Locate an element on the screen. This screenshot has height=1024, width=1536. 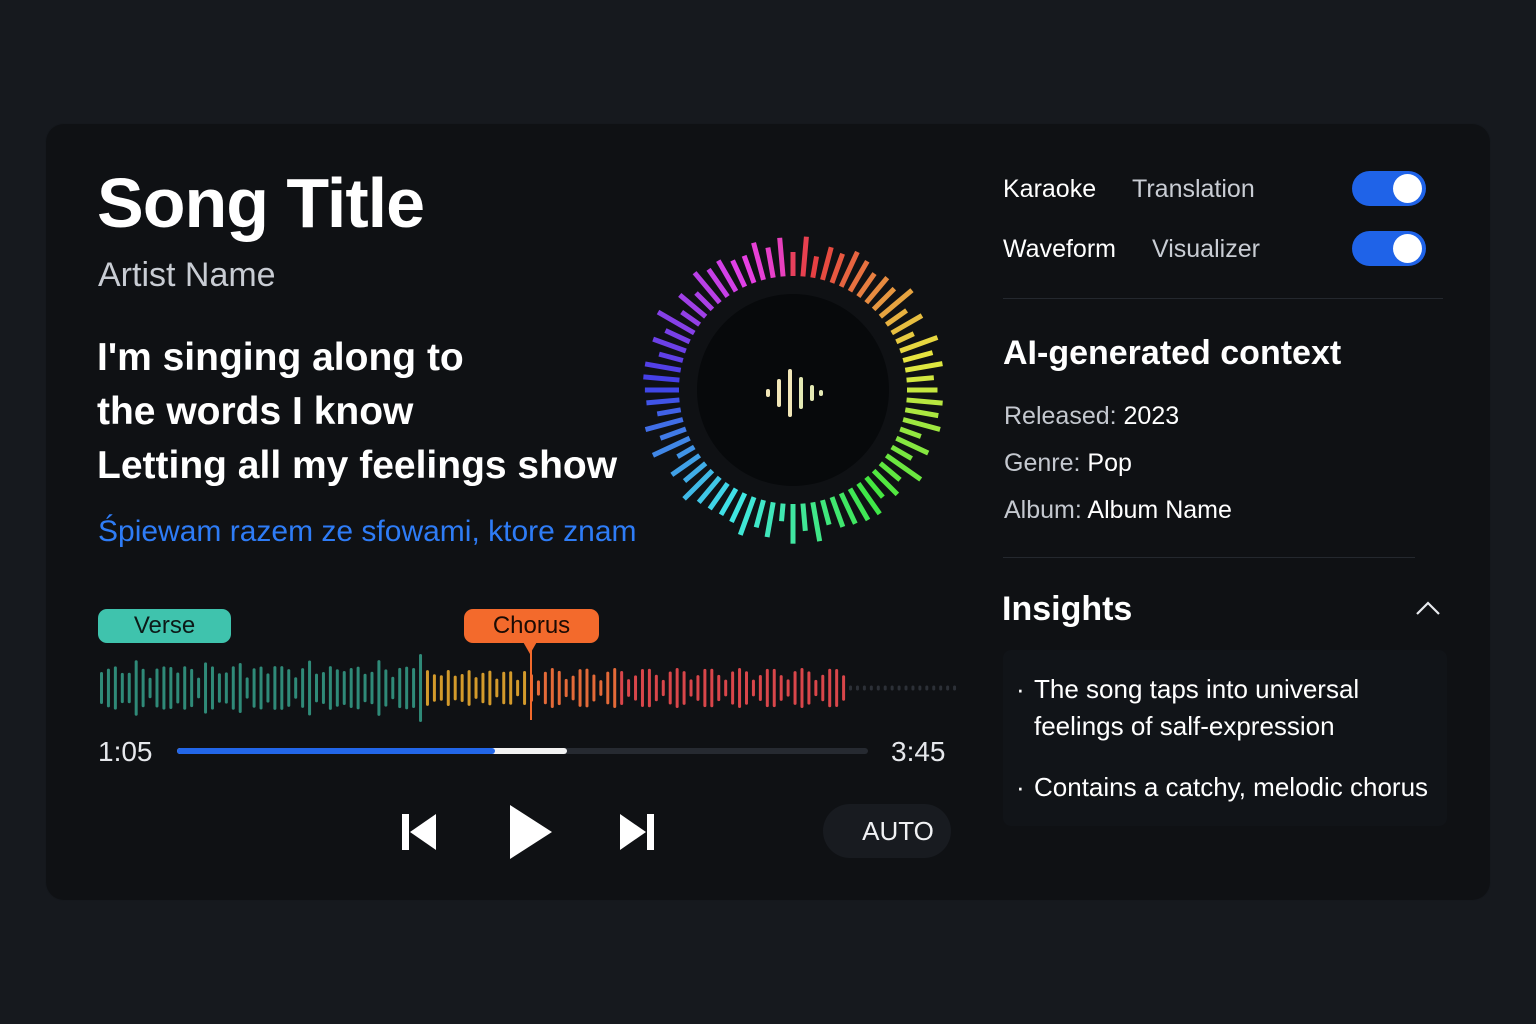
toggle-option-karaoke: Karaoke is located at coordinates (1049, 189).